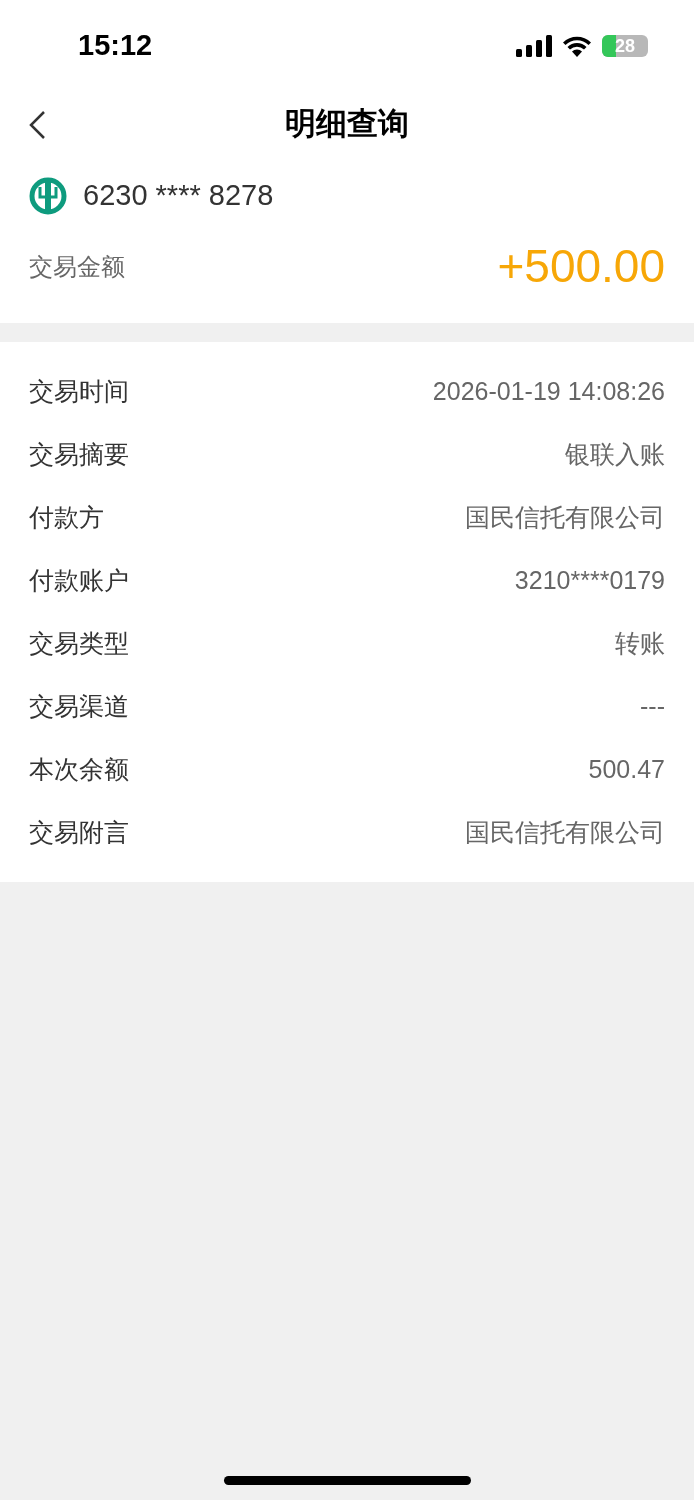 The height and width of the screenshot is (1500, 694). Describe the element at coordinates (79, 832) in the screenshot. I see `detail-label: 交易附言` at that location.